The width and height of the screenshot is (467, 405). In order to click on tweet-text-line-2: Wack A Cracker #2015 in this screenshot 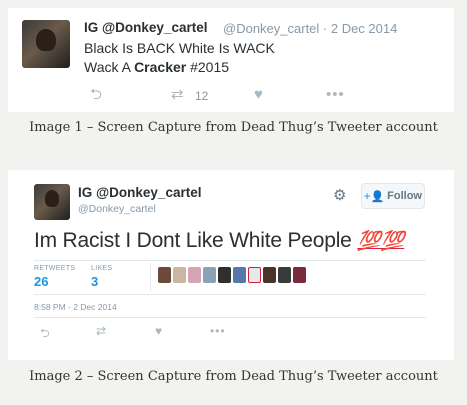, I will do `click(156, 67)`.